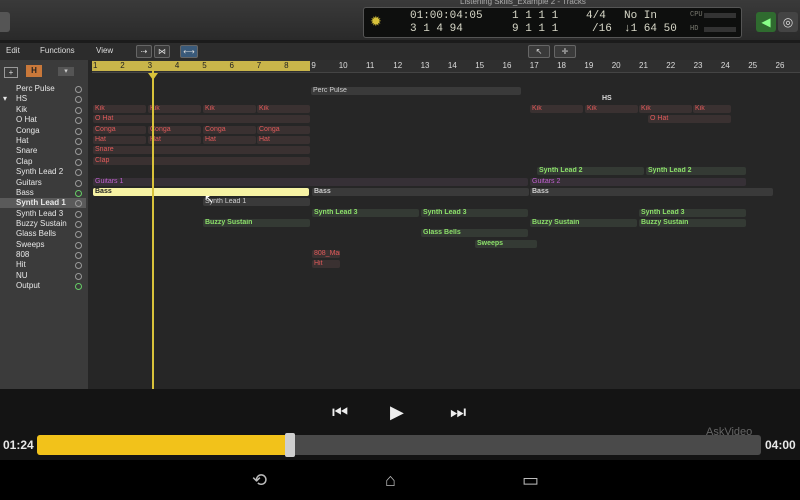 The image size is (800, 500). Describe the element at coordinates (766, 22) in the screenshot. I see `speaker-icon: ◀` at that location.